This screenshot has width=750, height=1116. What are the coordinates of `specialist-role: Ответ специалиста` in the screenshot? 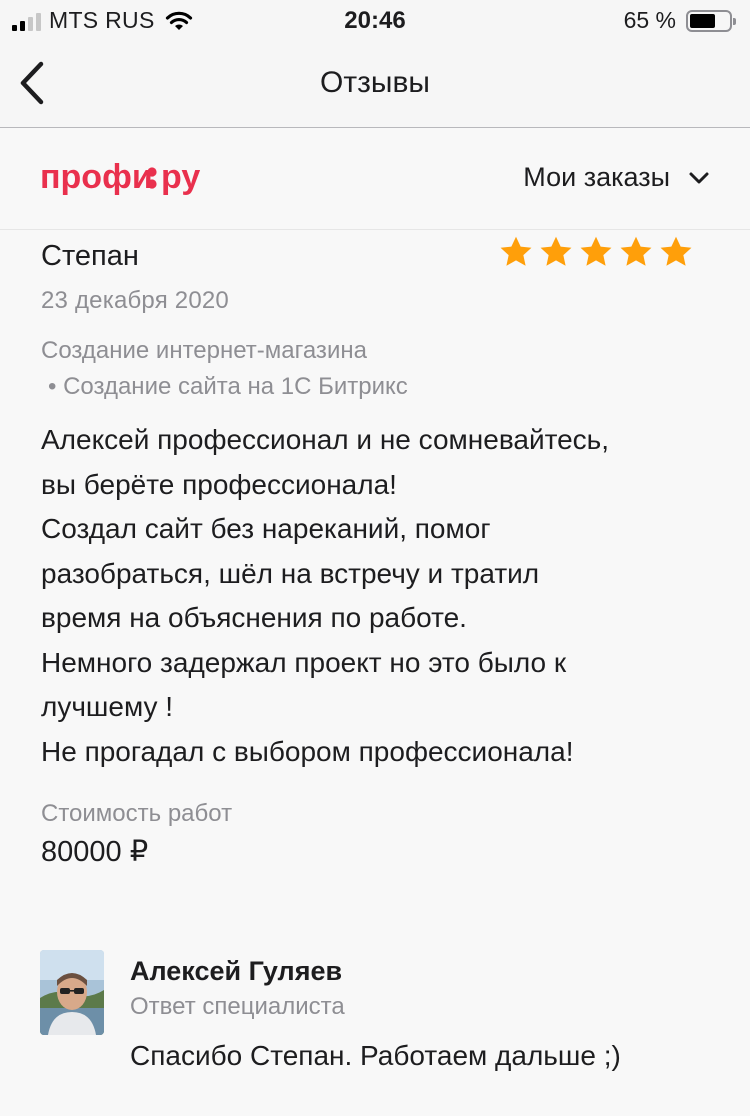 It's located at (237, 1006).